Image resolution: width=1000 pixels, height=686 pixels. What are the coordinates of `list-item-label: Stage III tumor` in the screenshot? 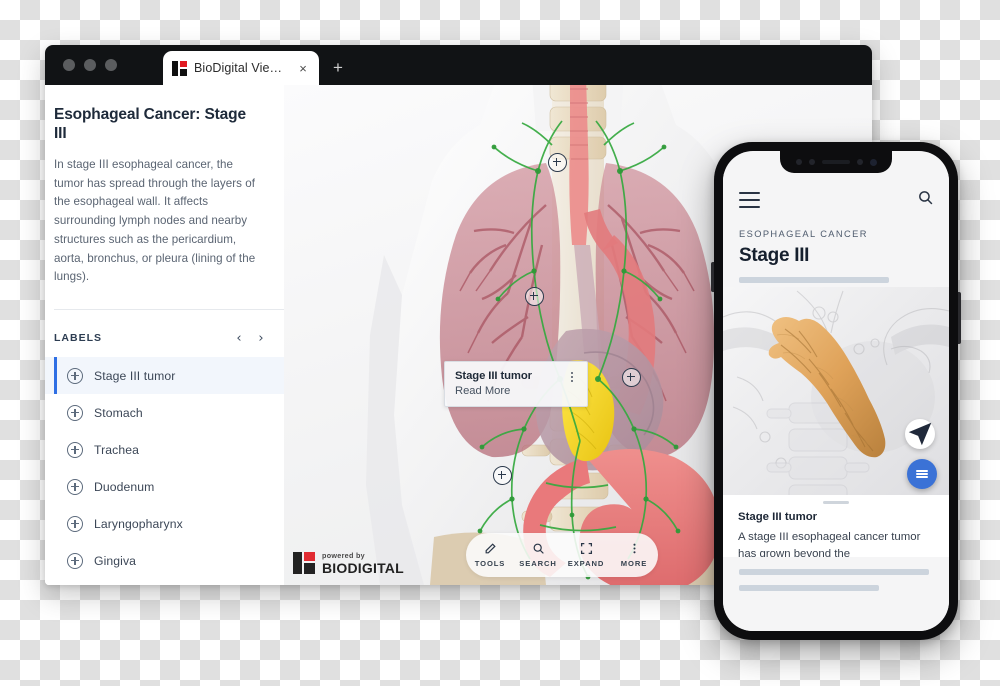 It's located at (135, 375).